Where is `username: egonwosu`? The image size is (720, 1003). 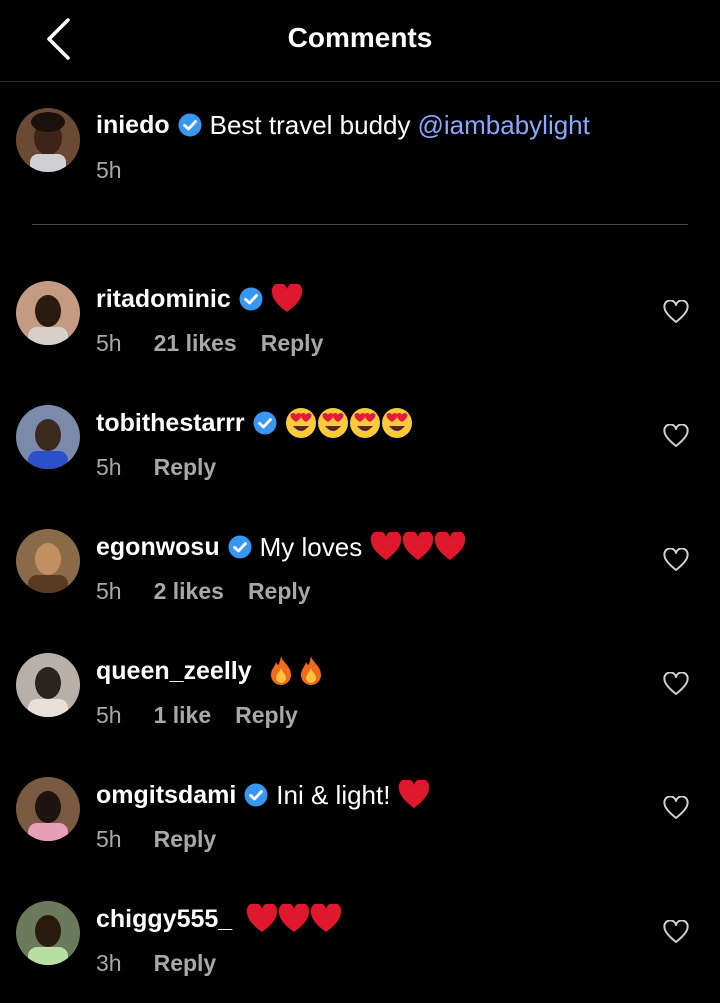
username: egonwosu is located at coordinates (158, 547).